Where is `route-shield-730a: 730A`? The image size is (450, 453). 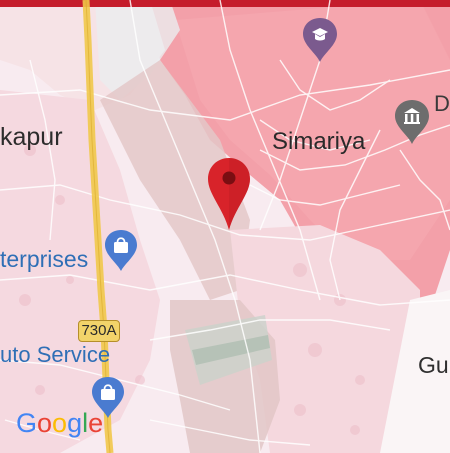 route-shield-730a: 730A is located at coordinates (99, 331).